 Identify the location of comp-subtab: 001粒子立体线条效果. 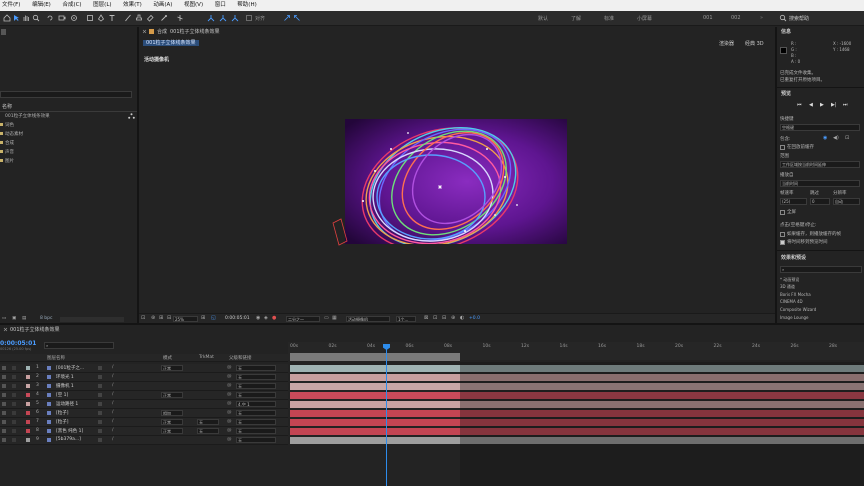
(171, 42).